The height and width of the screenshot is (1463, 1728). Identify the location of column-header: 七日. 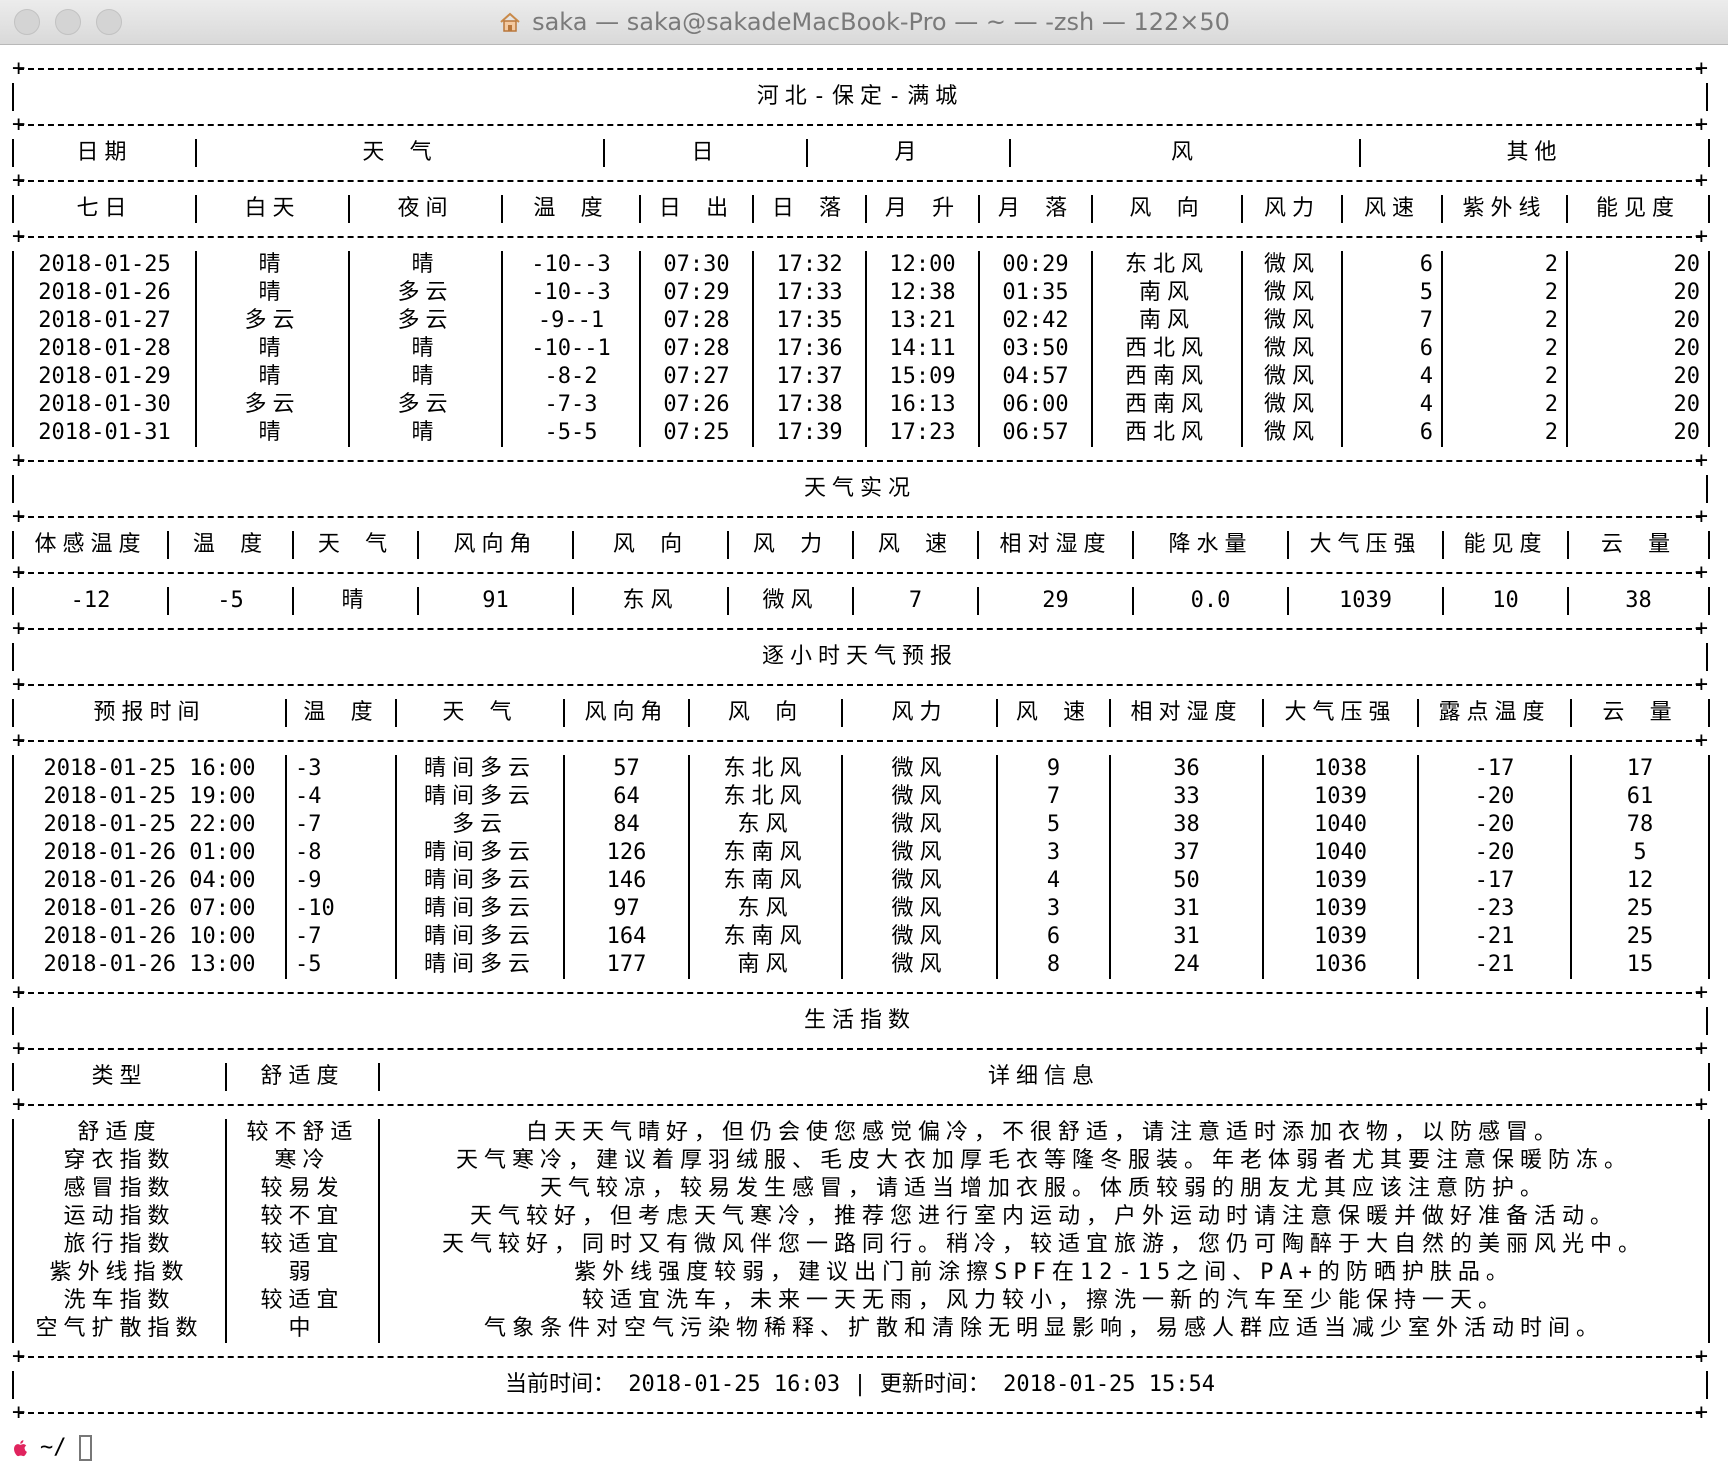
(104, 209).